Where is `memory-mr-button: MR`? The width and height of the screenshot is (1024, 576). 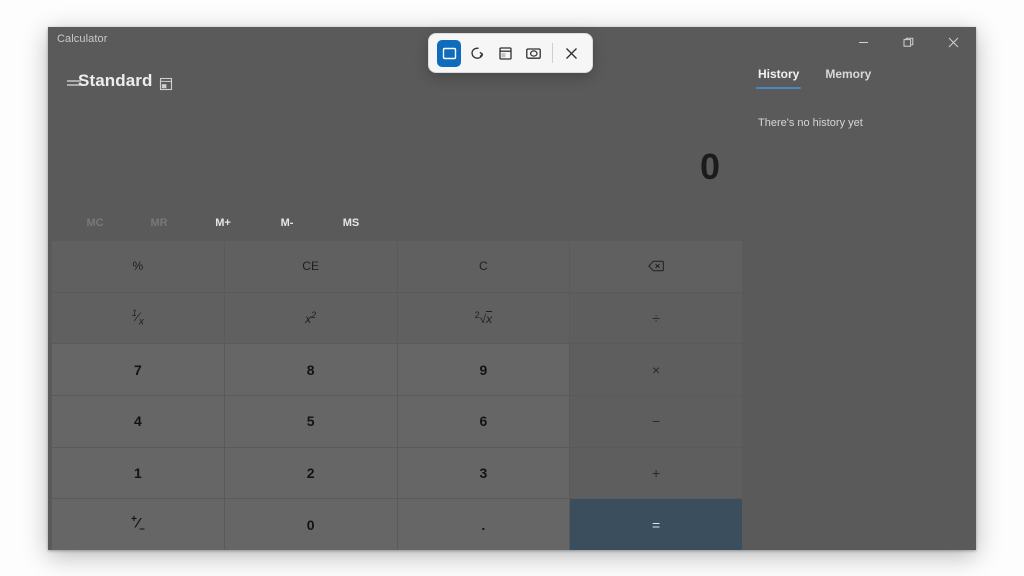 memory-mr-button: MR is located at coordinates (159, 223).